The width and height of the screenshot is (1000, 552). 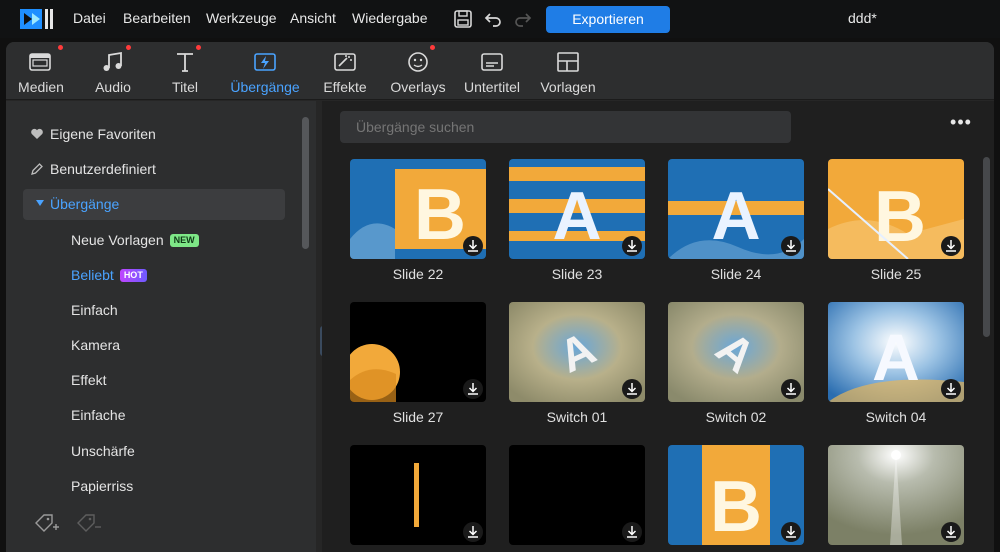 What do you see at coordinates (40, 203) in the screenshot?
I see `caret-down-icon` at bounding box center [40, 203].